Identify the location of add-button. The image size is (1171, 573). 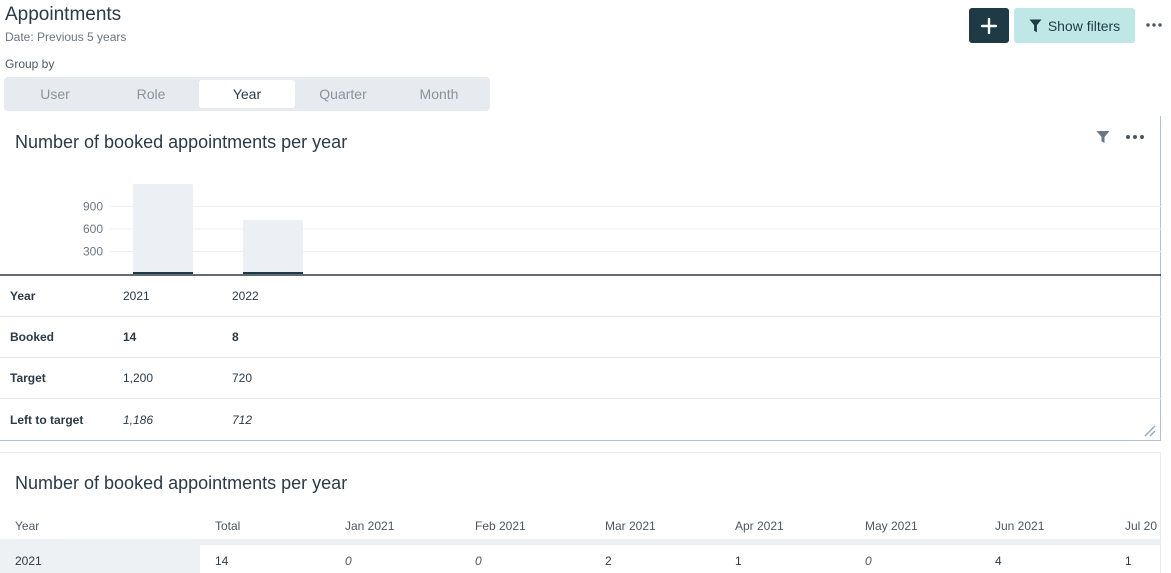
(989, 25).